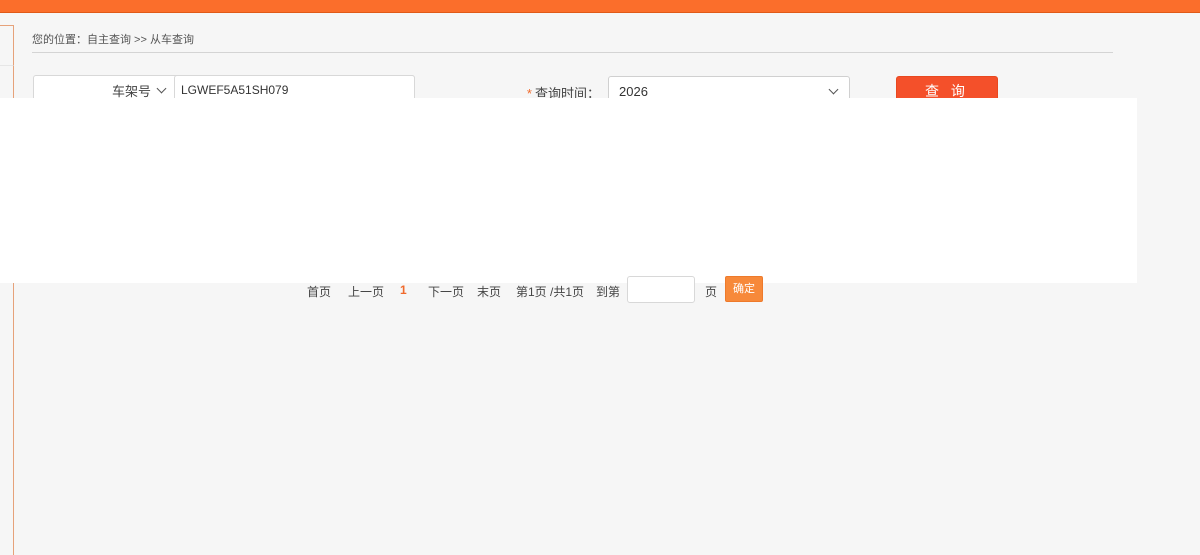 The width and height of the screenshot is (1200, 555). I want to click on goto-label: 到第, so click(608, 292).